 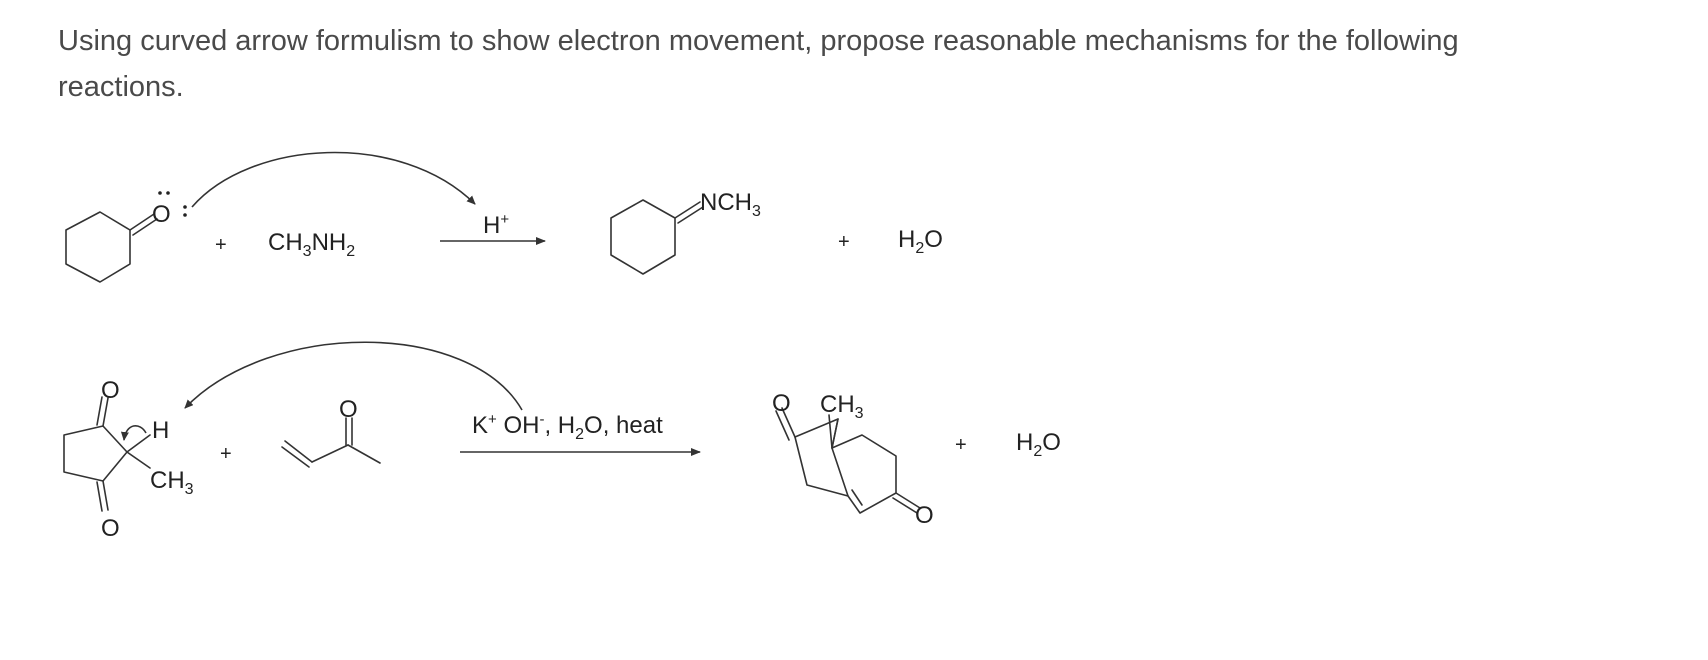 What do you see at coordinates (331, 432) in the screenshot?
I see `methyl-vinyl-ketone-structure: O` at bounding box center [331, 432].